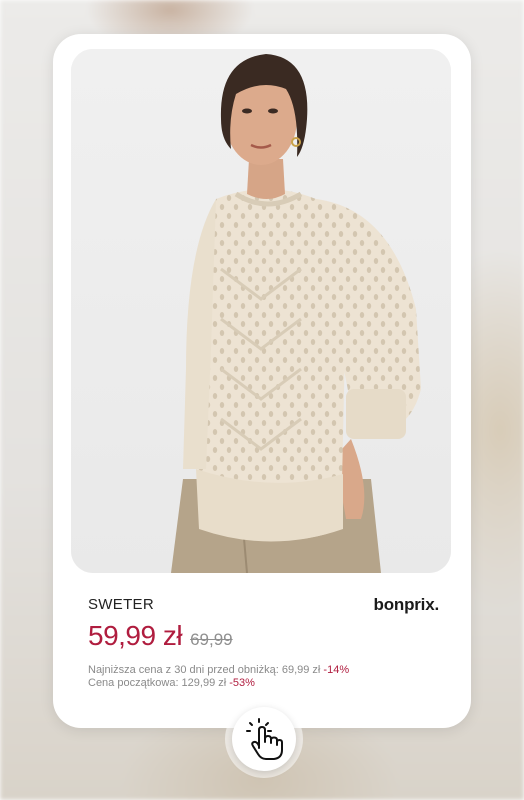 The height and width of the screenshot is (800, 524). I want to click on initial-price-note: Cena początkowa: 129,99 zł -53%, so click(263, 683).